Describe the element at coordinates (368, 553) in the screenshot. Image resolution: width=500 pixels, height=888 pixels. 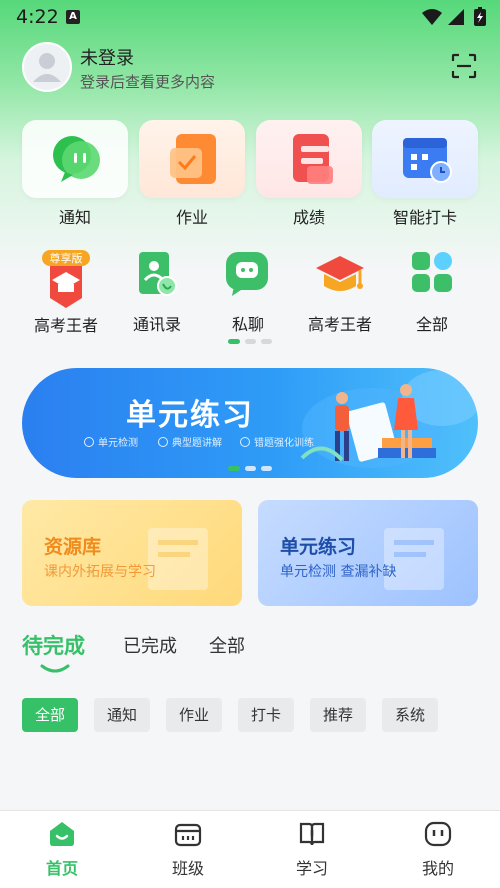
I see `unit-practice-card: 单元练习 单元检测 查漏补缺` at that location.